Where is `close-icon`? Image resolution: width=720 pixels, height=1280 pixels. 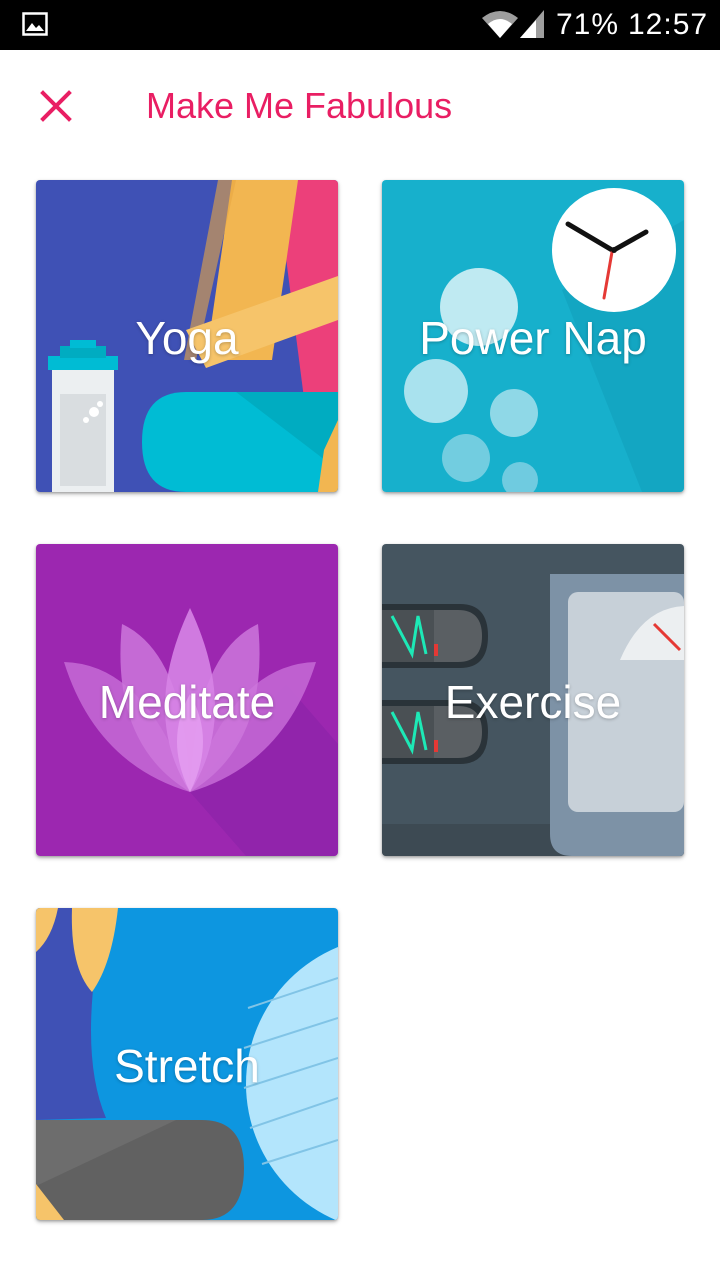 close-icon is located at coordinates (56, 106).